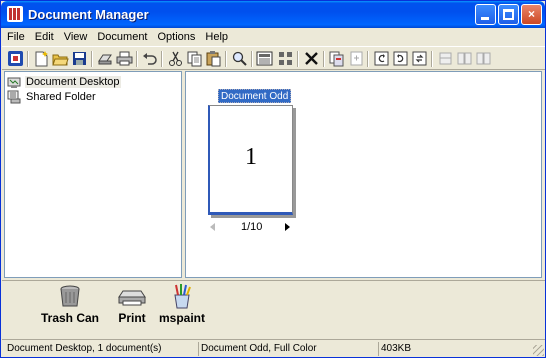 The image size is (546, 358). What do you see at coordinates (182, 296) in the screenshot?
I see `paintbrush-icon` at bounding box center [182, 296].